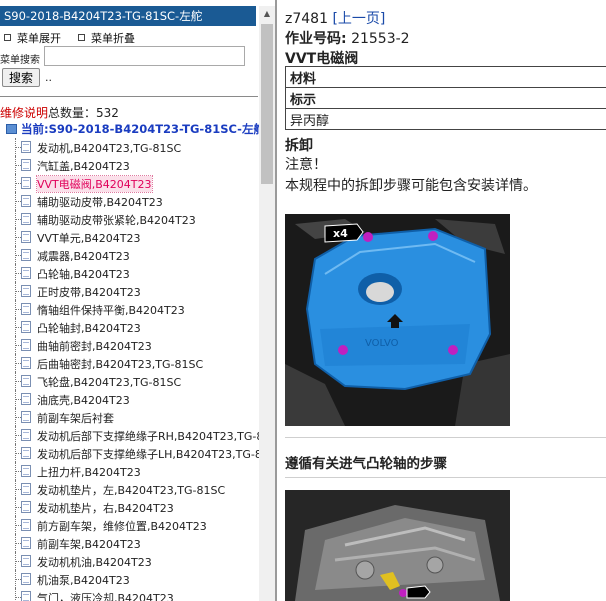  What do you see at coordinates (157, 436) in the screenshot?
I see `tree-item-label: 发动机后部下支撑绝缘子RH,B4204T23,TG-81SC` at bounding box center [157, 436].